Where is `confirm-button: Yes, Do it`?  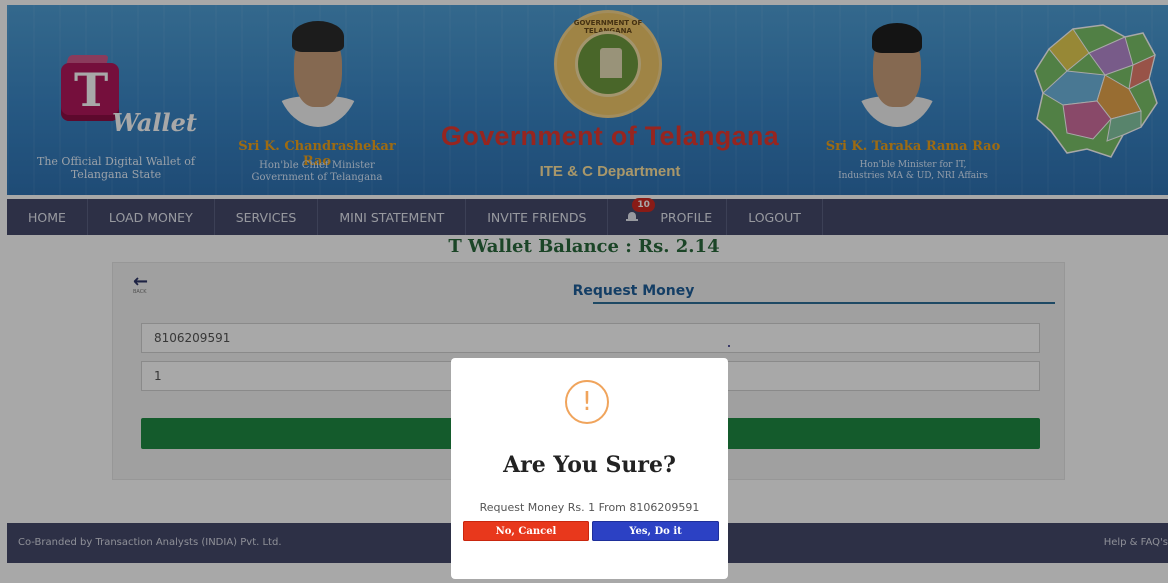
confirm-button: Yes, Do it is located at coordinates (655, 531).